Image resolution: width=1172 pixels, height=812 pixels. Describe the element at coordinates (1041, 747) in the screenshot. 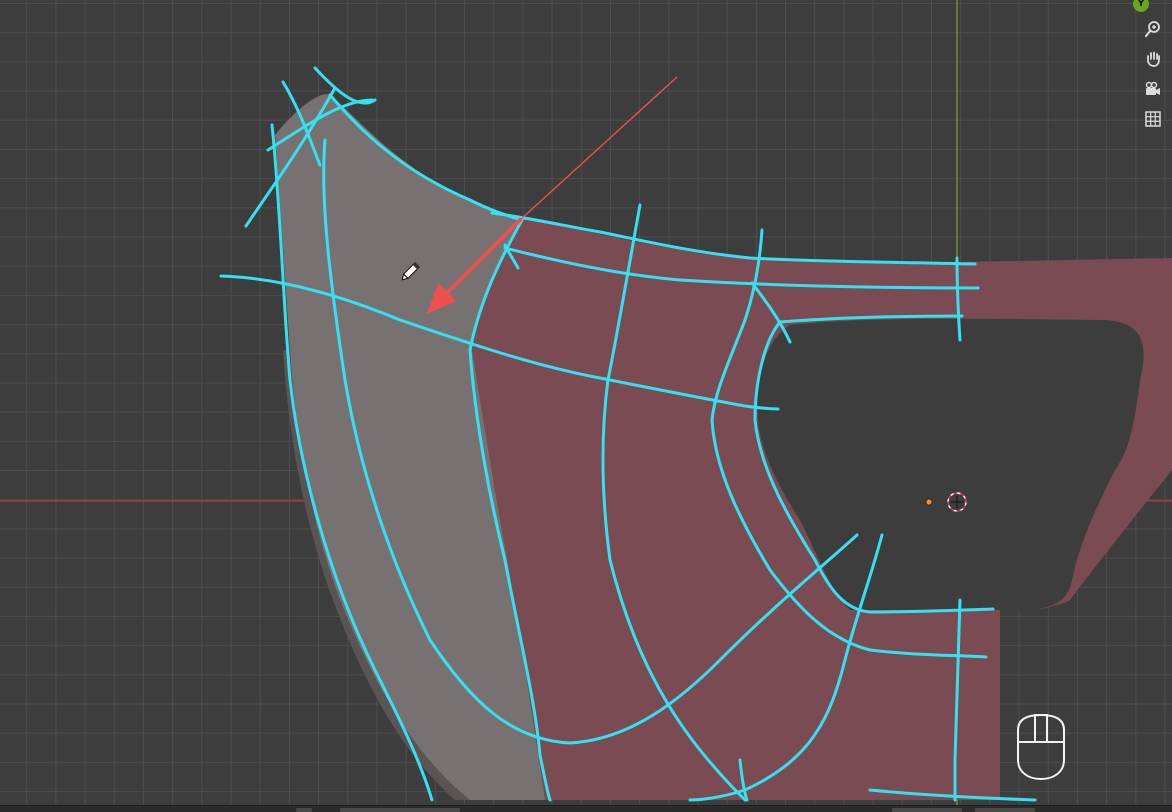

I see `mouse-icon` at that location.